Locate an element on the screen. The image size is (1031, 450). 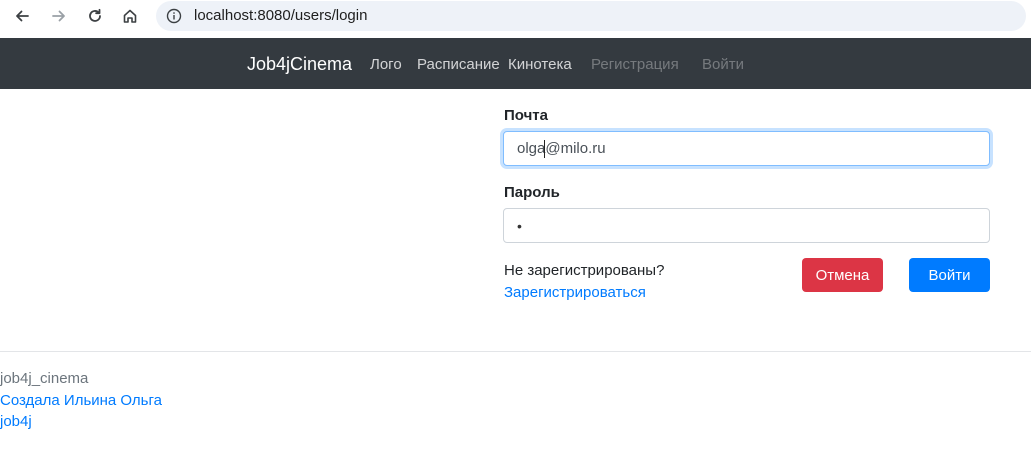
email-label: Почта is located at coordinates (526, 115).